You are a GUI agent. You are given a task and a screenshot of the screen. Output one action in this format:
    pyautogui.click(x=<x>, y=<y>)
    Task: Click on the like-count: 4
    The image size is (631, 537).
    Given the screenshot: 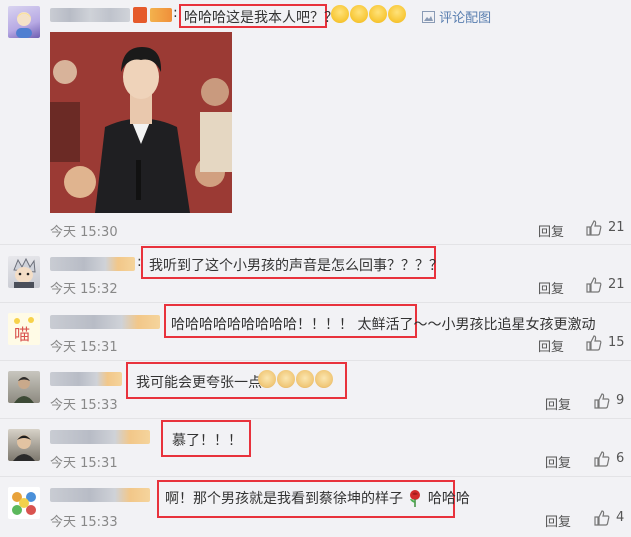 What is the action you would take?
    pyautogui.click(x=620, y=517)
    